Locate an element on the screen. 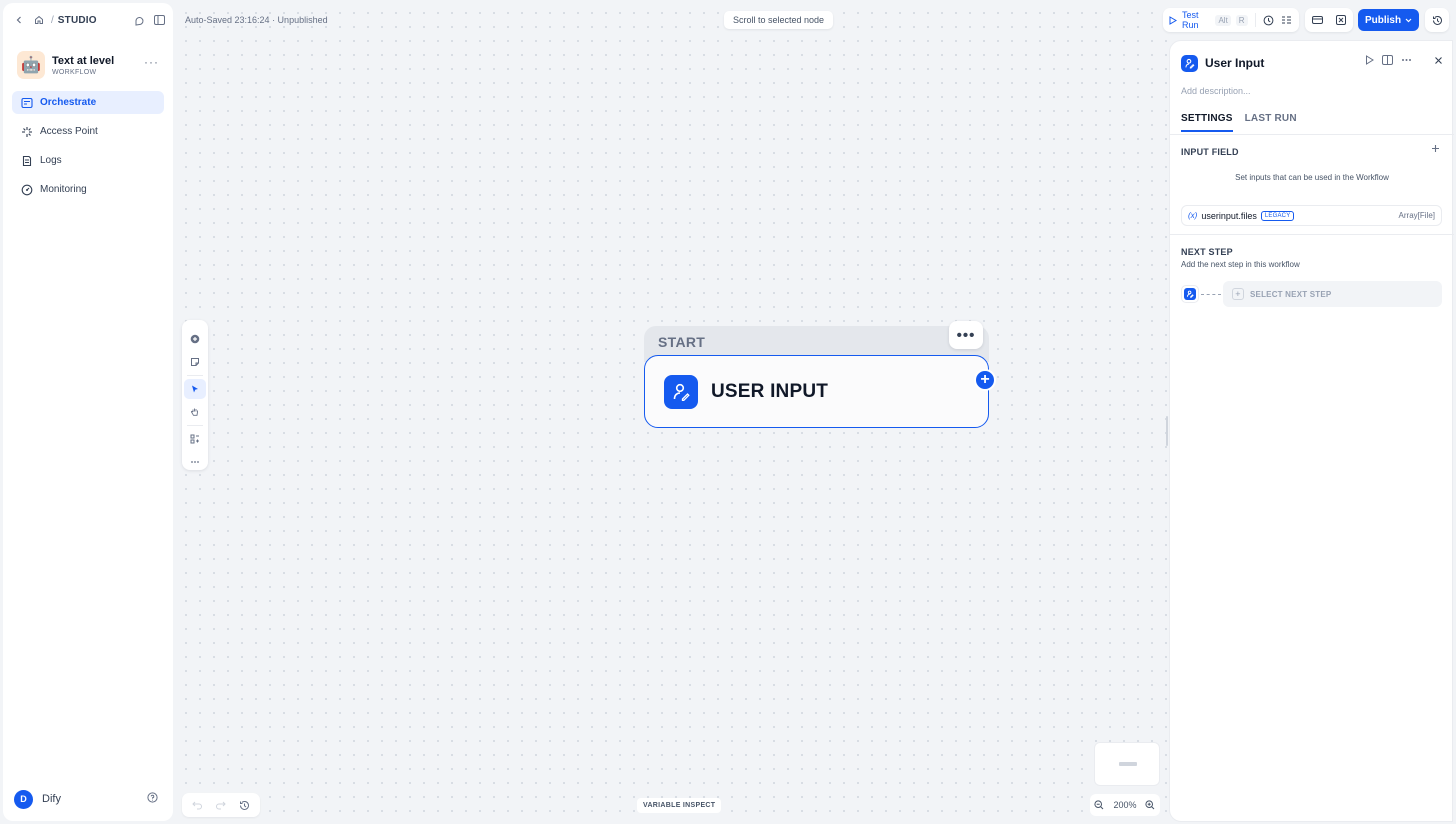 This screenshot has height=824, width=1456. more-options-icon is located at coordinates (195, 462).